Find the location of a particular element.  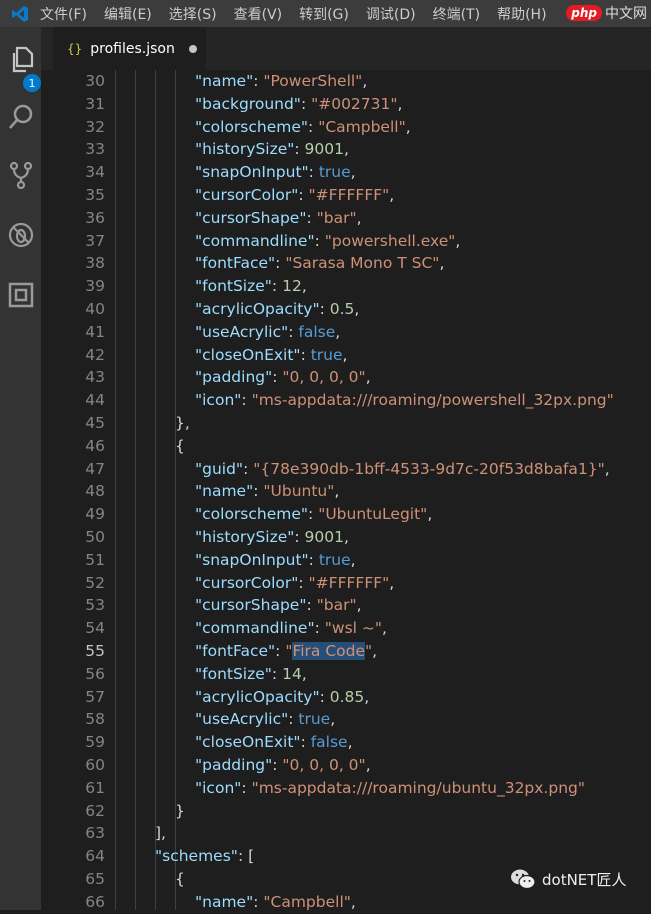

code-line: 31 "background": "#002731", is located at coordinates (351, 104).